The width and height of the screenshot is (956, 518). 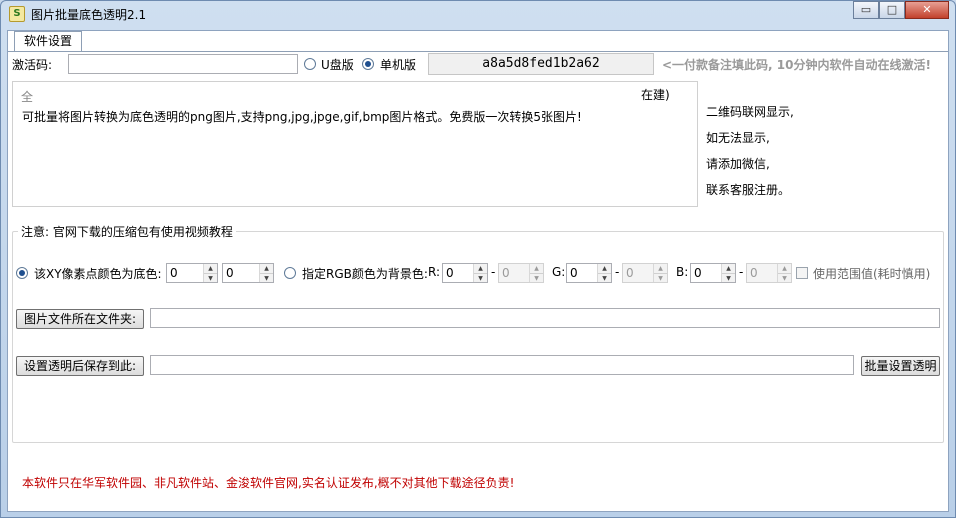 I want to click on b-to-arrows: ▲ ▼, so click(x=784, y=273).